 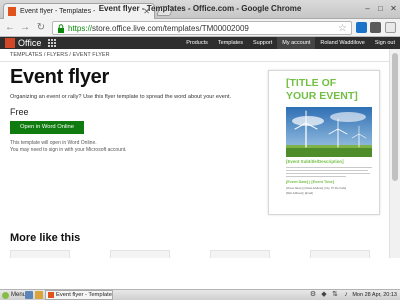 What do you see at coordinates (41, 28) in the screenshot?
I see `reload-icon: ↻` at bounding box center [41, 28].